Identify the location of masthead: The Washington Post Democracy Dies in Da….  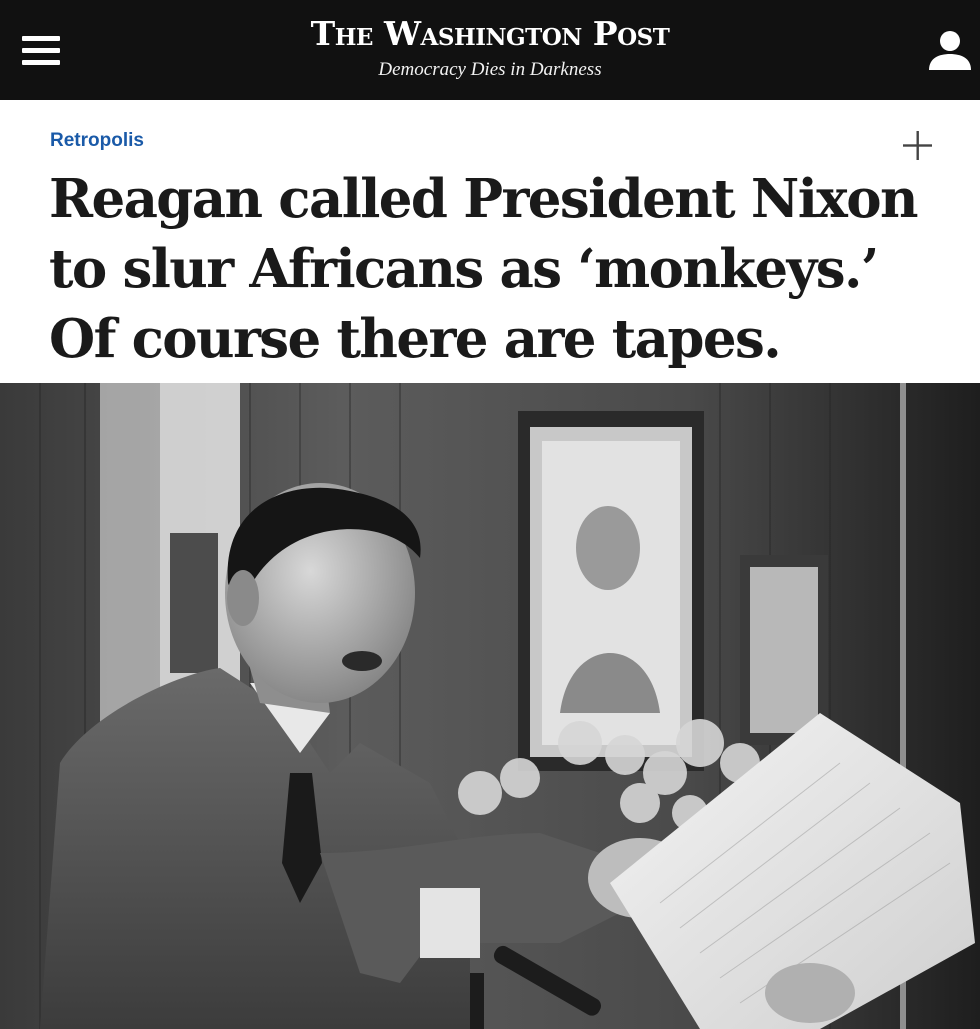
(490, 46).